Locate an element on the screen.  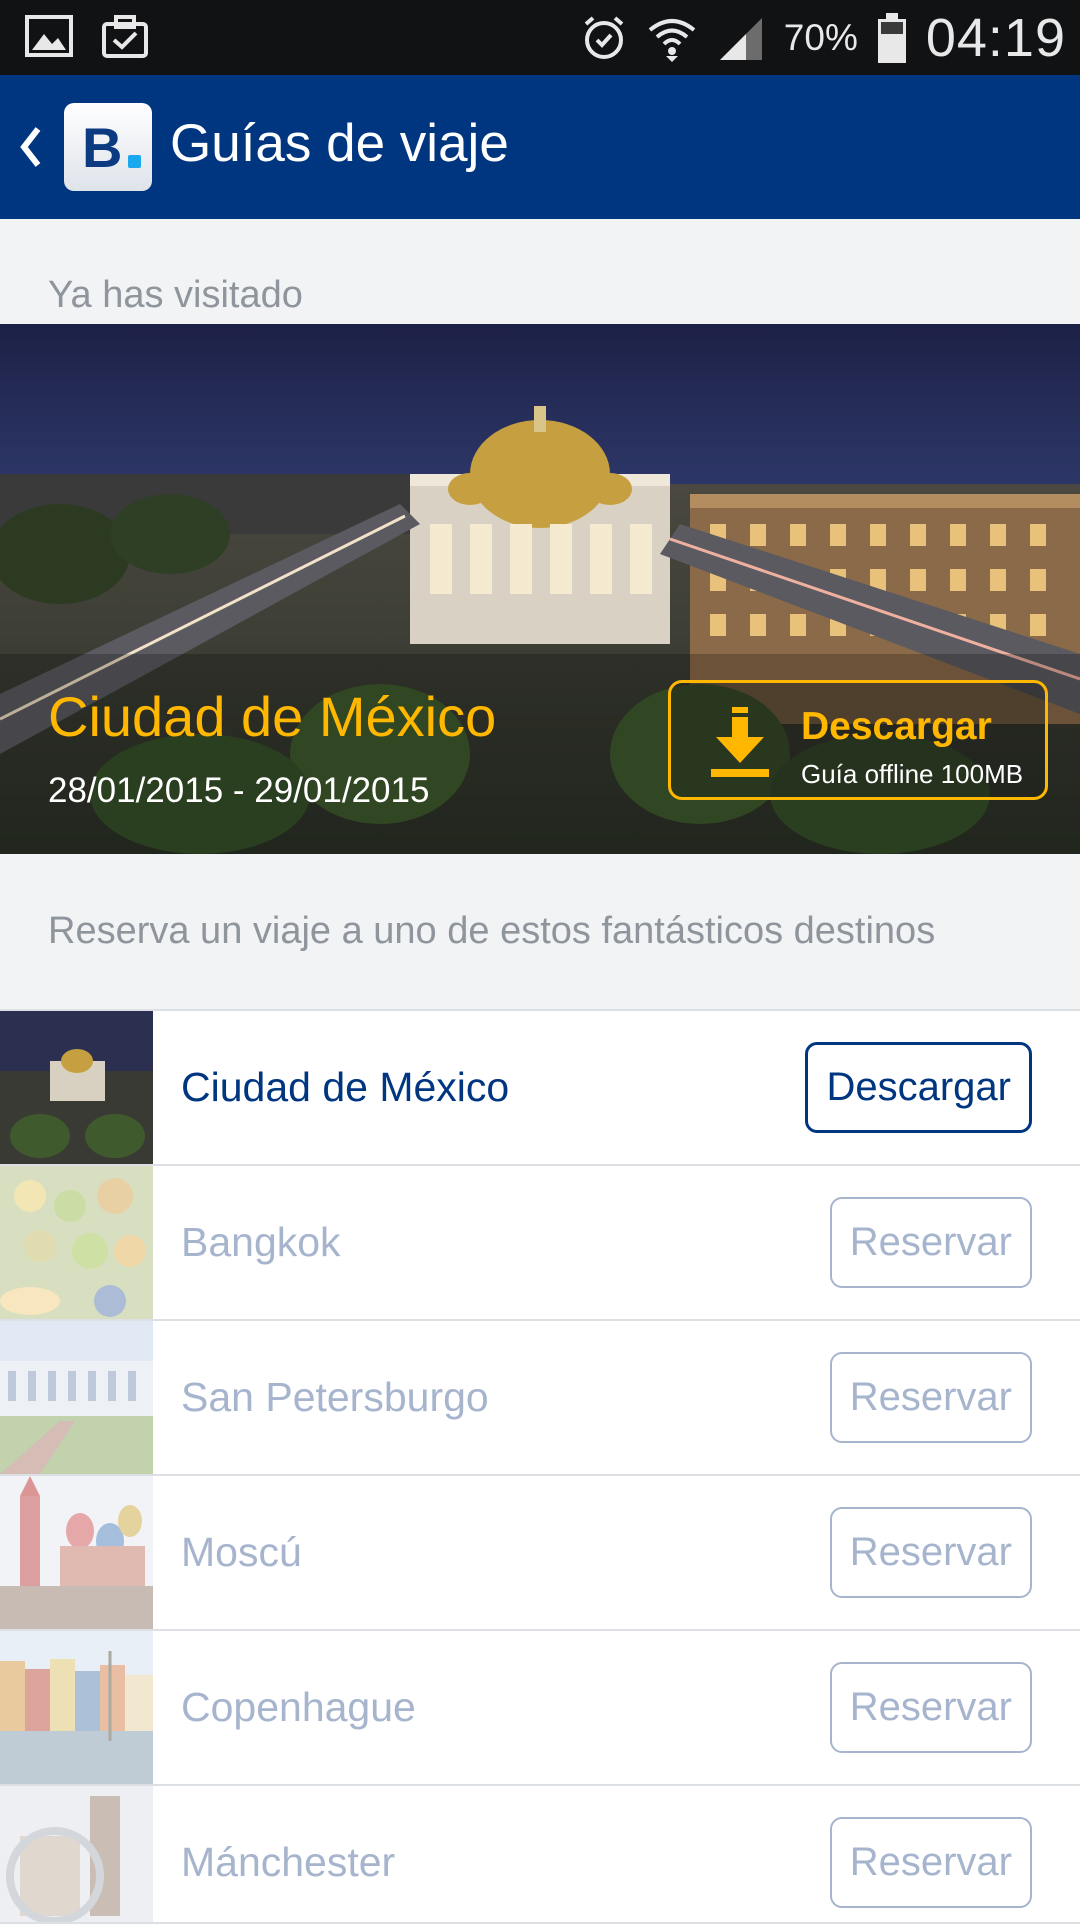
chevron-left-icon is located at coordinates (30, 147).